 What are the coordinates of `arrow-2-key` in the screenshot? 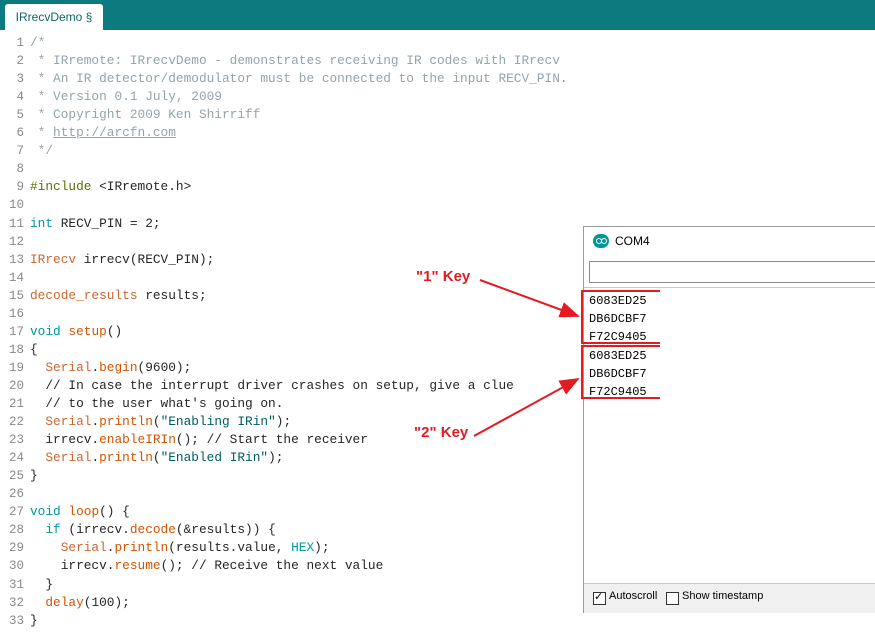 It's located at (526, 407).